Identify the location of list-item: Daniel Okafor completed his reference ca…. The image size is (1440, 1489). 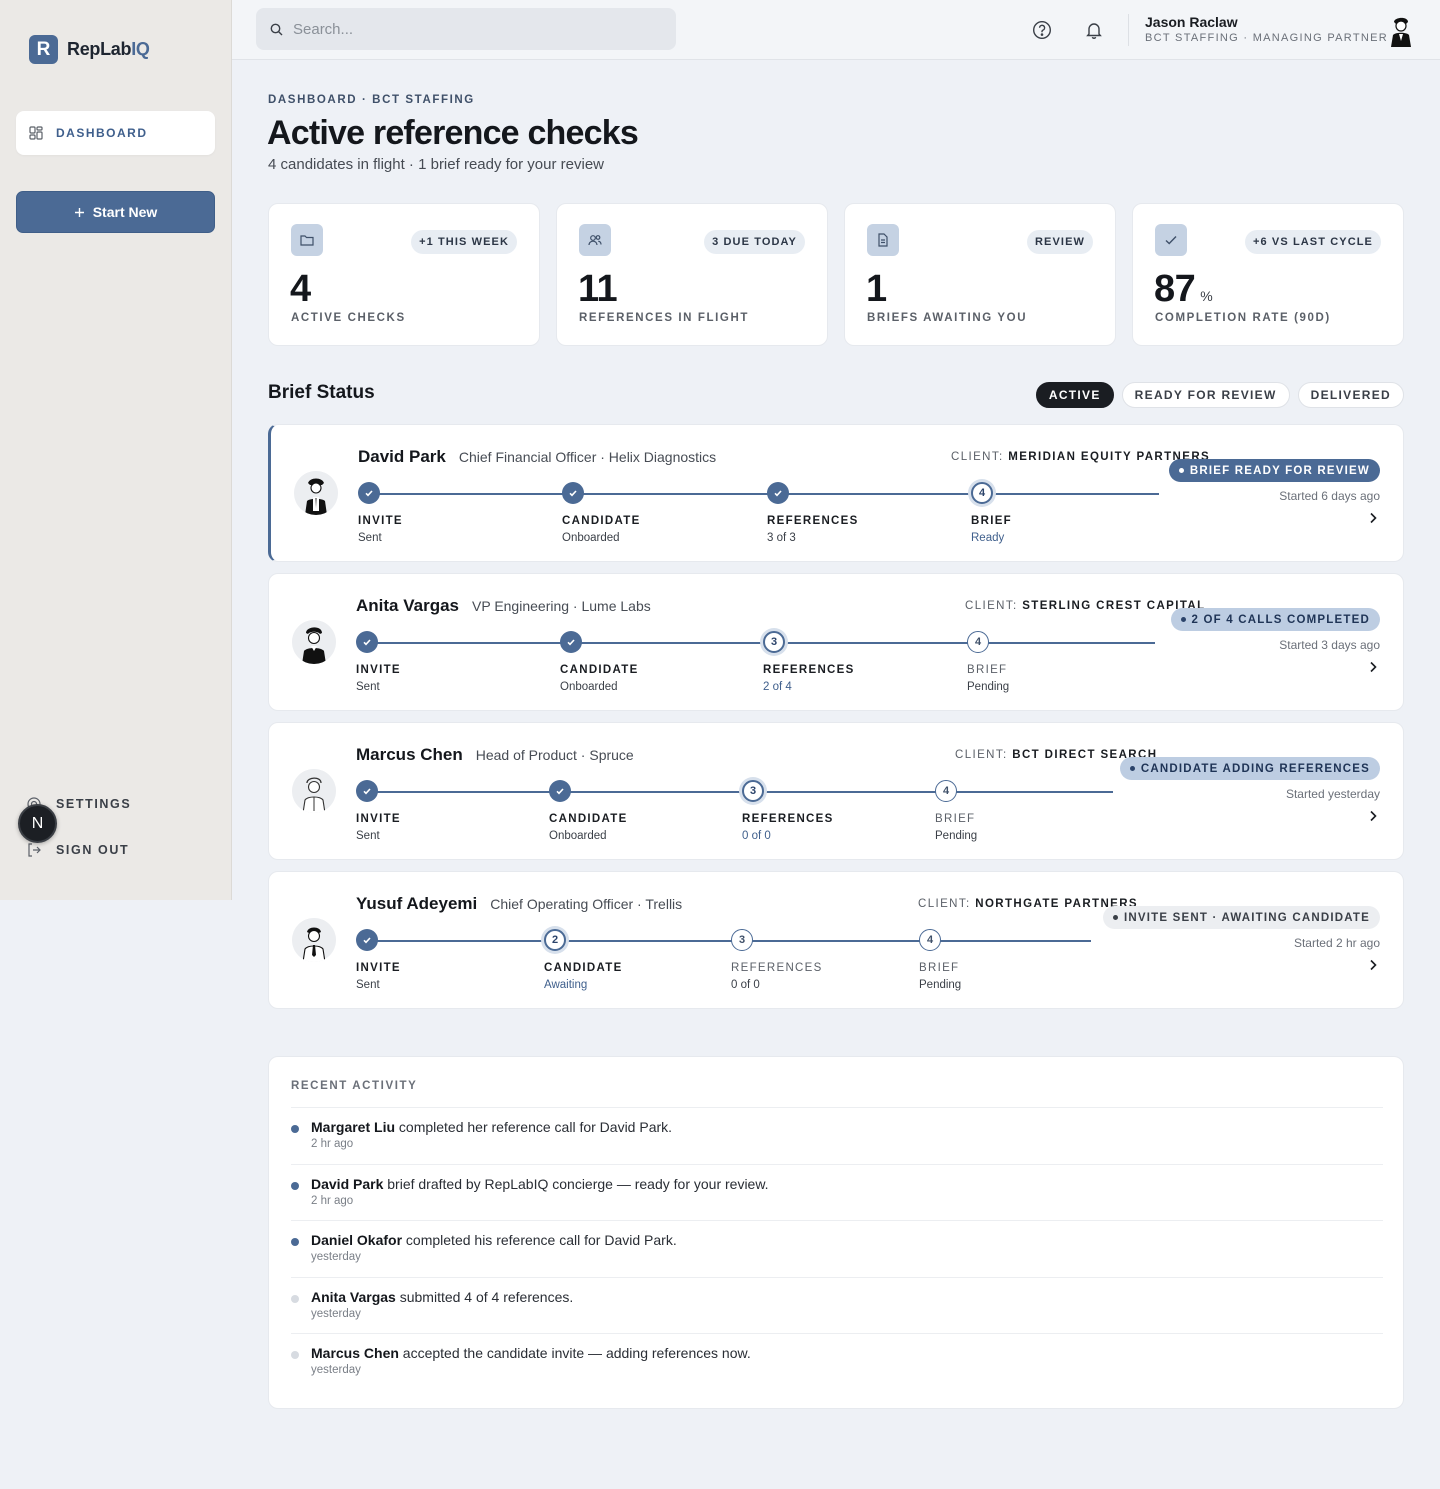
(837, 1248).